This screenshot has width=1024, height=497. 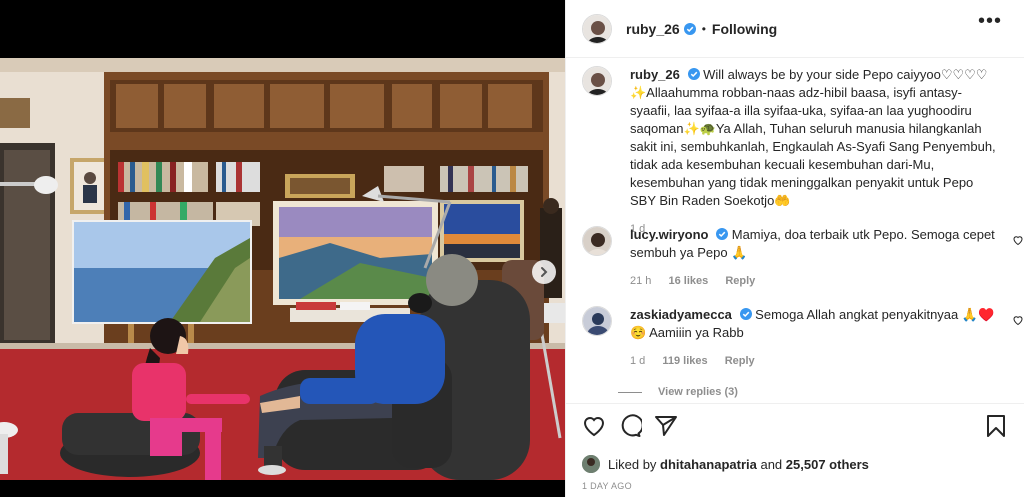 What do you see at coordinates (708, 464) in the screenshot?
I see `liked-by-user: dhitahanapatria` at bounding box center [708, 464].